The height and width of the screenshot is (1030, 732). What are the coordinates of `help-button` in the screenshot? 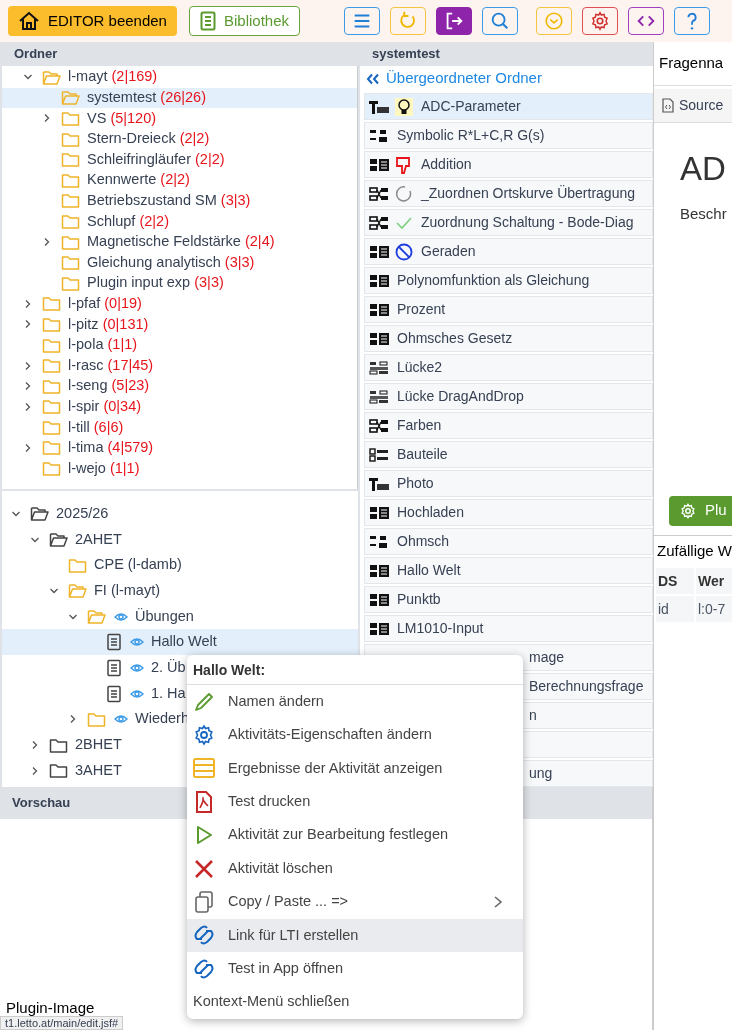 It's located at (692, 21).